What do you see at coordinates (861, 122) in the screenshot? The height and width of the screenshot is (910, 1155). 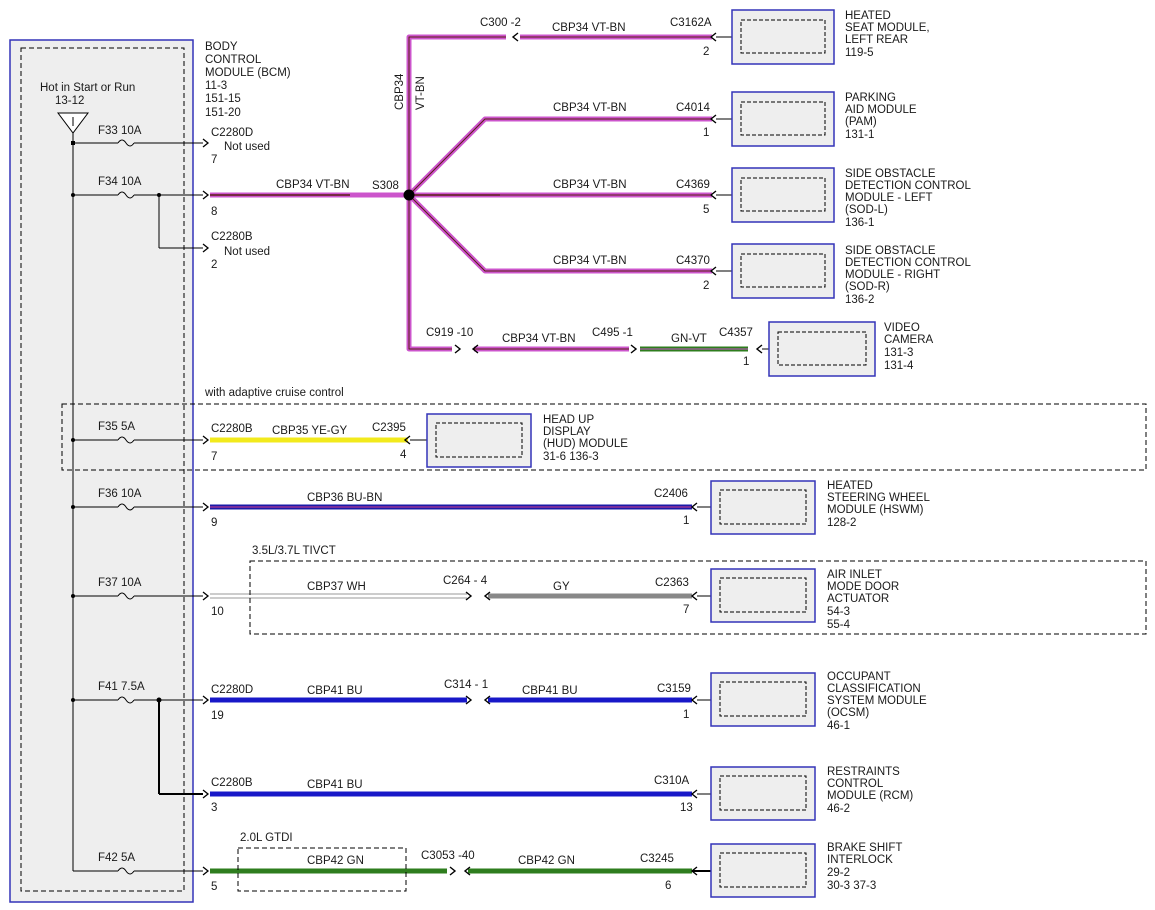 I see `svg-text: (PAM)` at bounding box center [861, 122].